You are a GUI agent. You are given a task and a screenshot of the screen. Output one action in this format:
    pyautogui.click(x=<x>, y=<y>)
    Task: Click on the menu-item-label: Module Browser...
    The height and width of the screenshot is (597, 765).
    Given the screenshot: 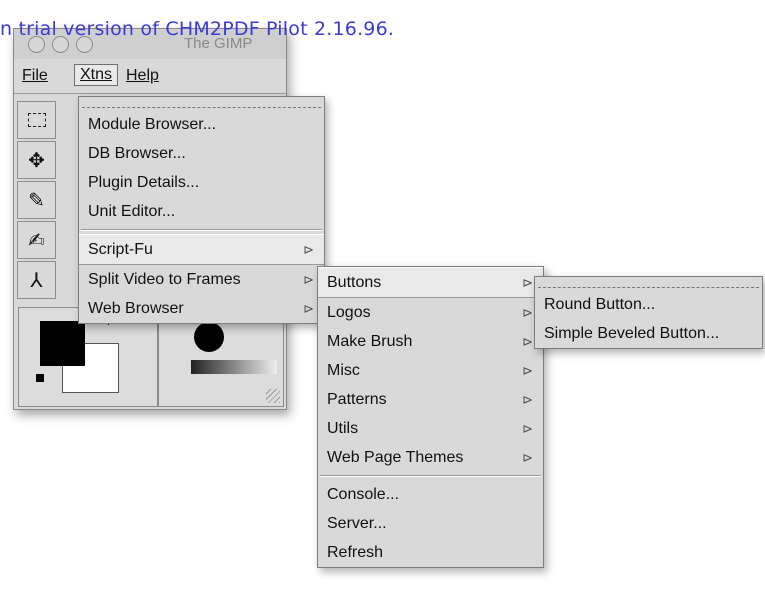 What is the action you would take?
    pyautogui.click(x=152, y=124)
    